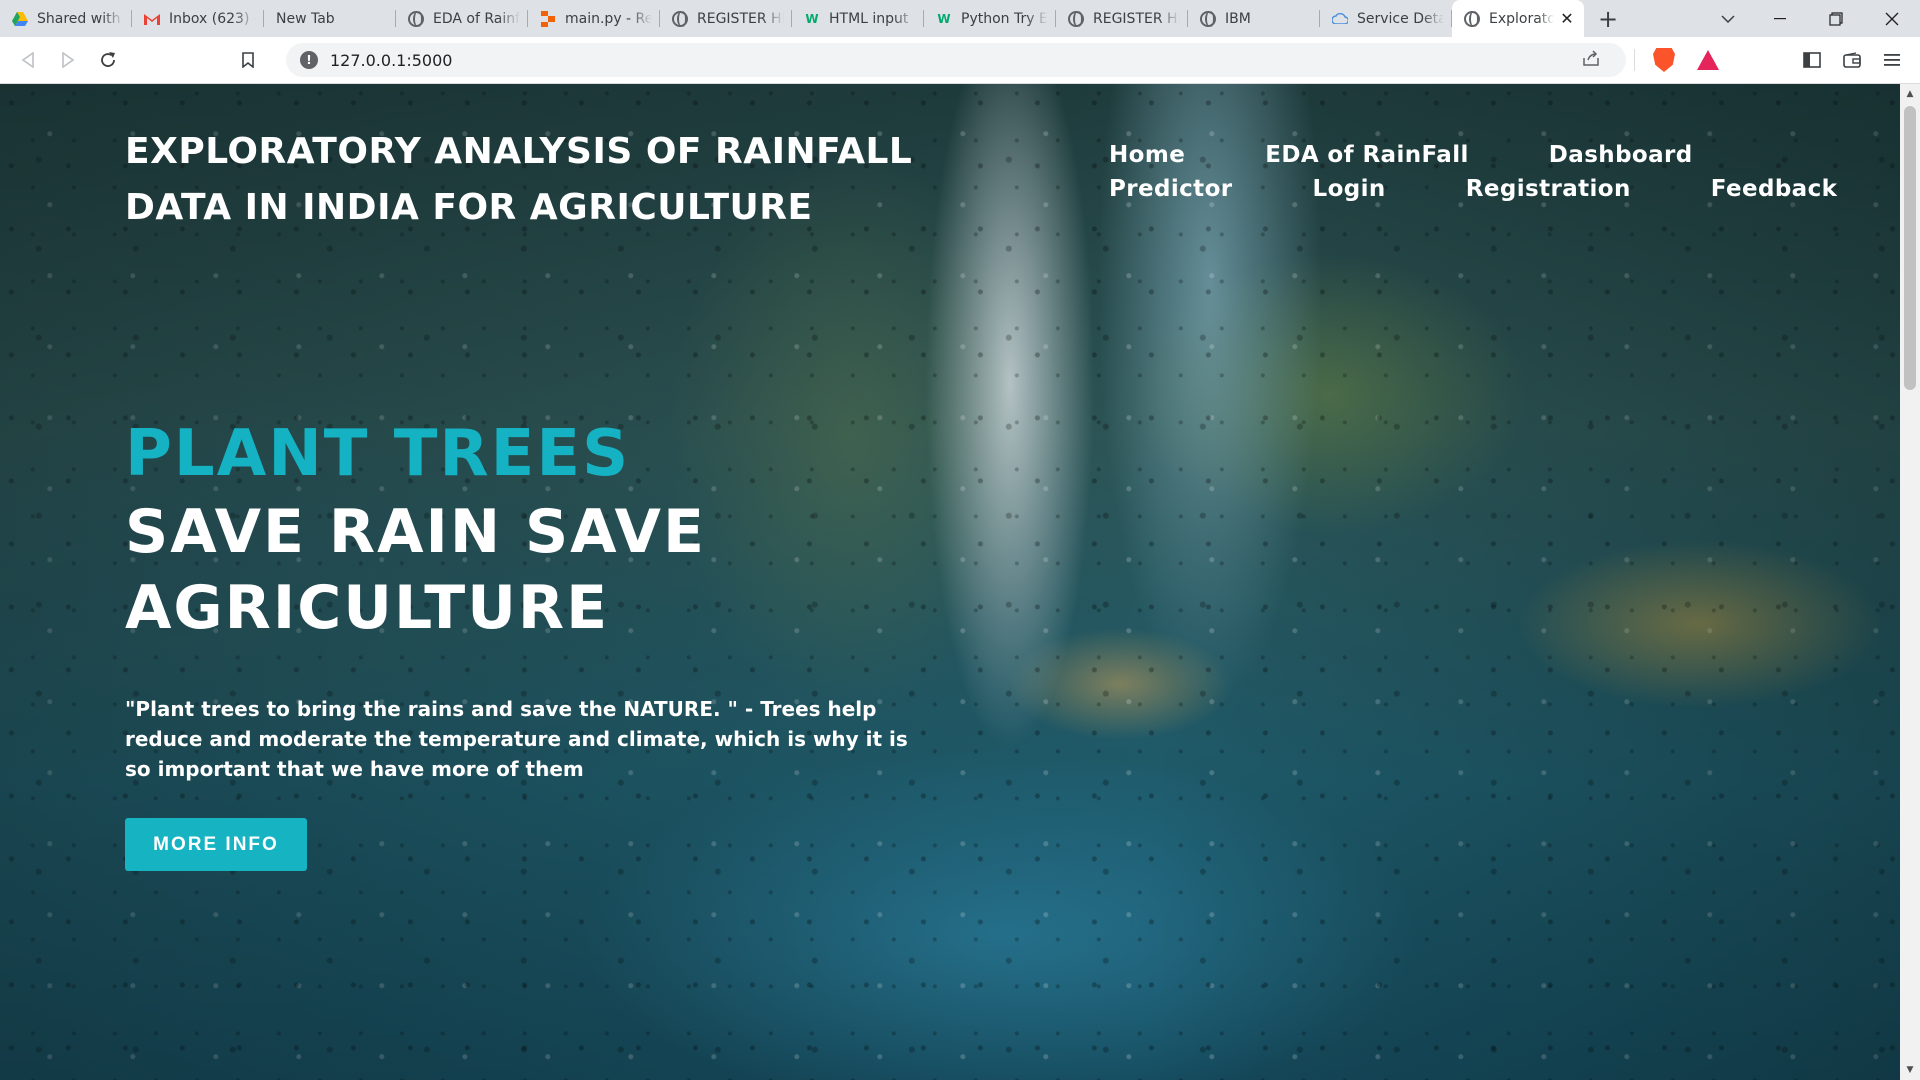 The height and width of the screenshot is (1080, 1920). I want to click on new-tab-button: +, so click(1608, 19).